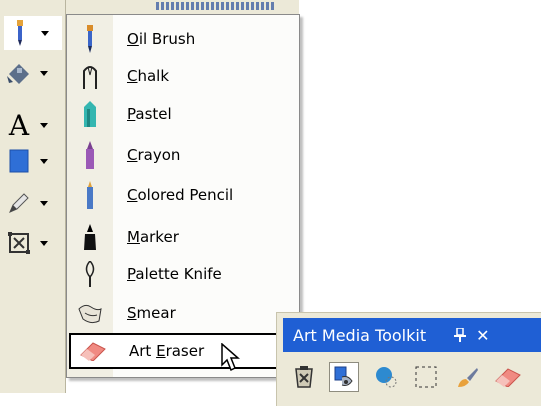 The height and width of the screenshot is (406, 541). Describe the element at coordinates (90, 114) in the screenshot. I see `pastel-icon` at that location.